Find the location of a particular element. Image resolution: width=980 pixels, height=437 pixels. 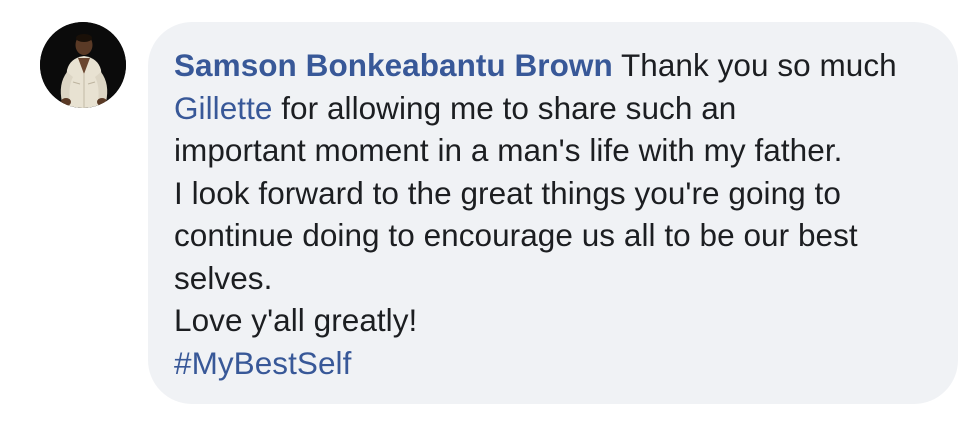

comment-text-segment: Thank you so much is located at coordinates (754, 65).